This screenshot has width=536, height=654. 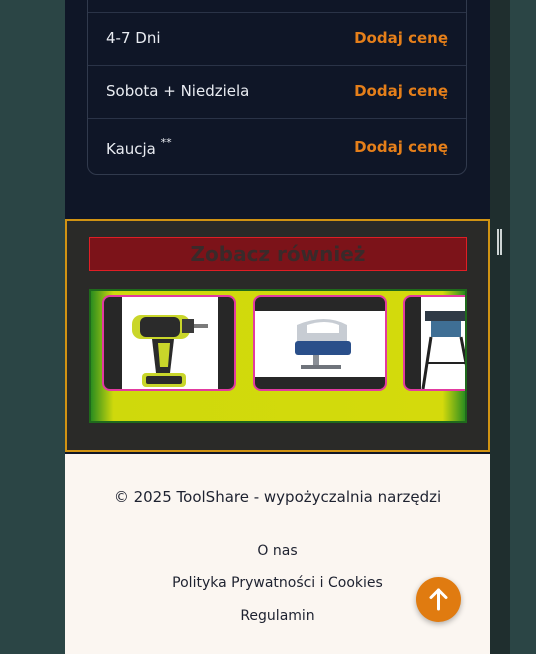 I want to click on price-row-label: Sobota + Niedziela, so click(x=178, y=91).